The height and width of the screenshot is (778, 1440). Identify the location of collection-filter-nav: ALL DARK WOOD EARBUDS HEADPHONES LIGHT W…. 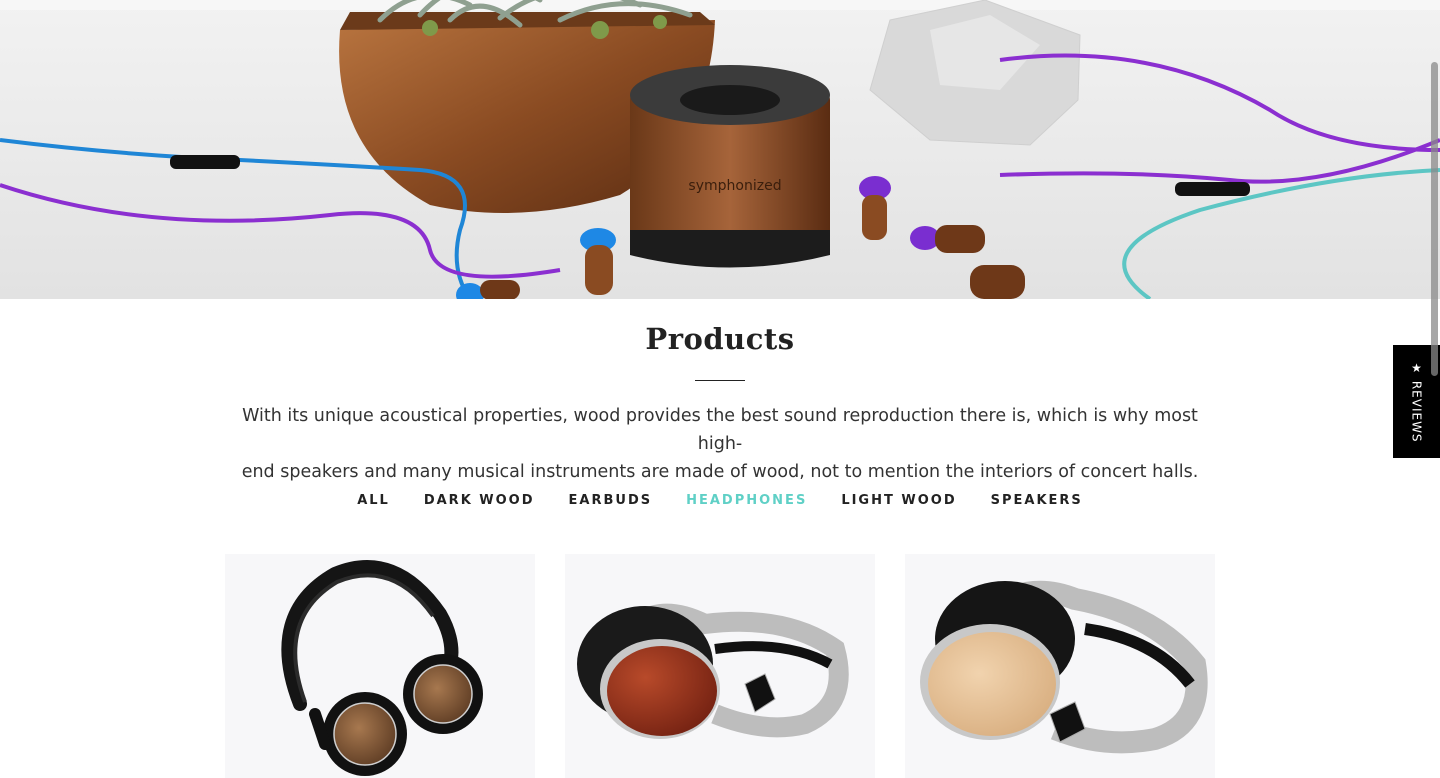
(720, 500).